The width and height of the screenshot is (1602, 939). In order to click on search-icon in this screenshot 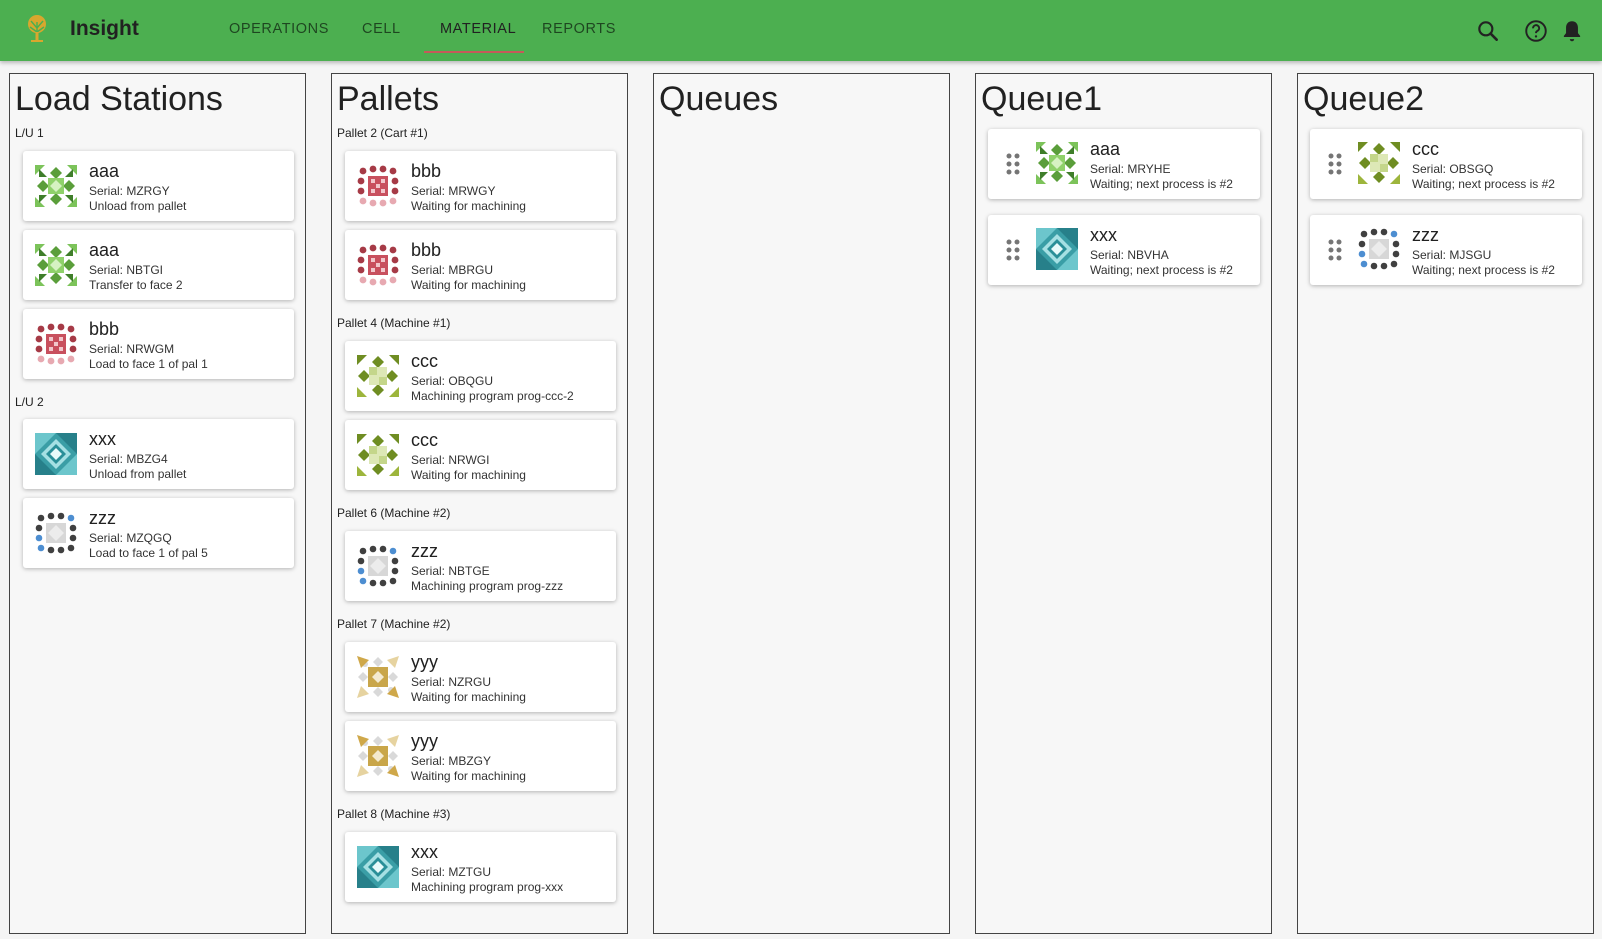, I will do `click(1488, 31)`.